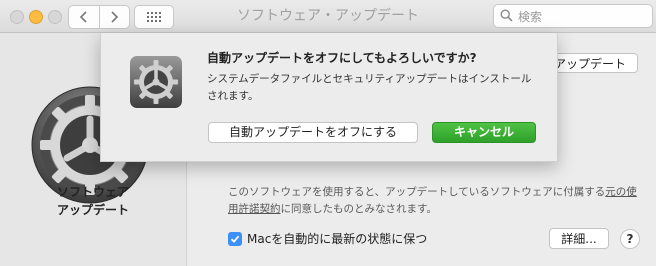 The width and height of the screenshot is (656, 266). What do you see at coordinates (36, 17) in the screenshot?
I see `minimize-window-button` at bounding box center [36, 17].